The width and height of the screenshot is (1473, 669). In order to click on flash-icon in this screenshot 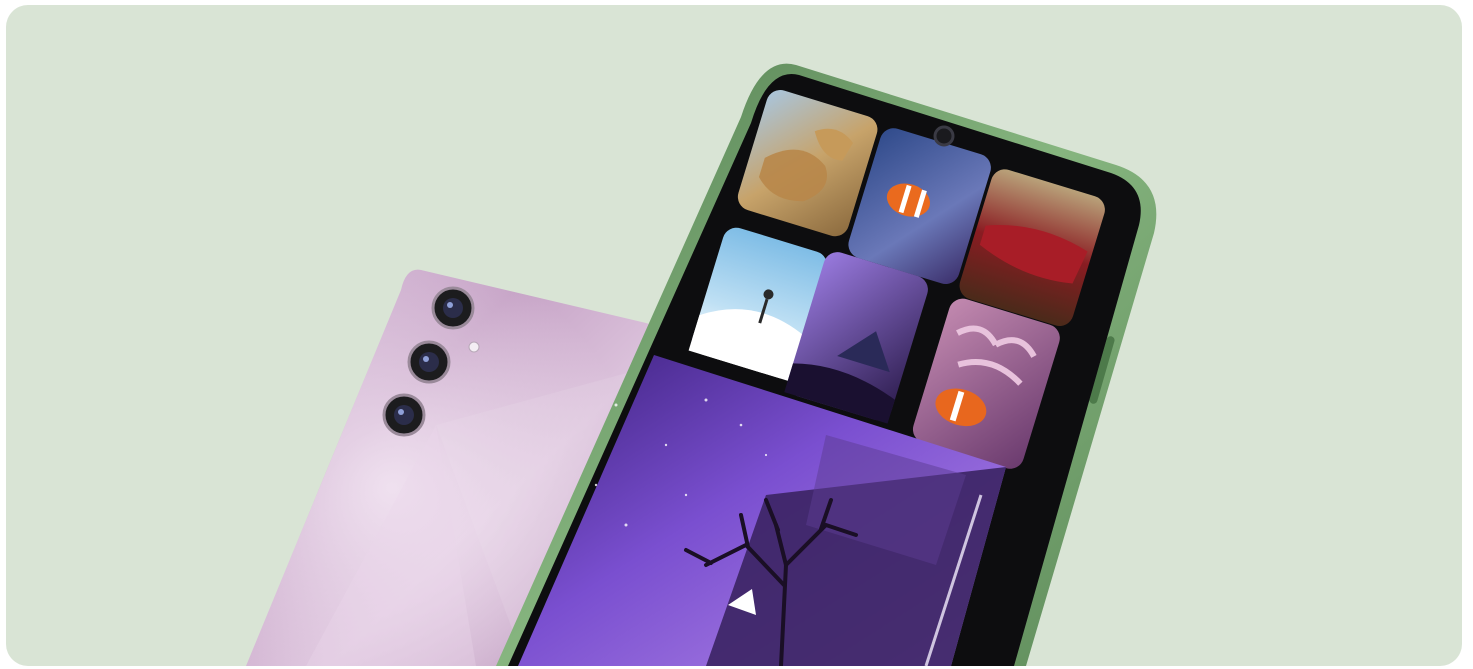, I will do `click(474, 347)`.